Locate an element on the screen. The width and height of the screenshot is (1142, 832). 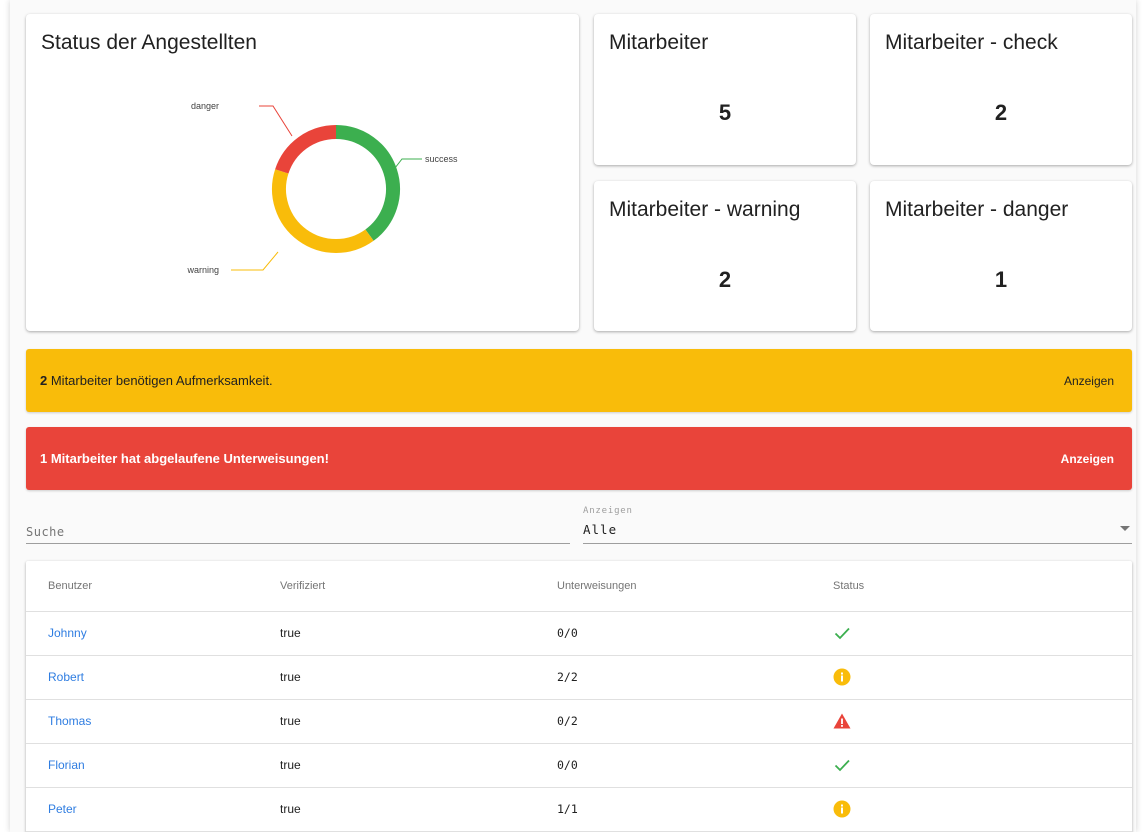
stat-value: 1 is located at coordinates (1001, 279).